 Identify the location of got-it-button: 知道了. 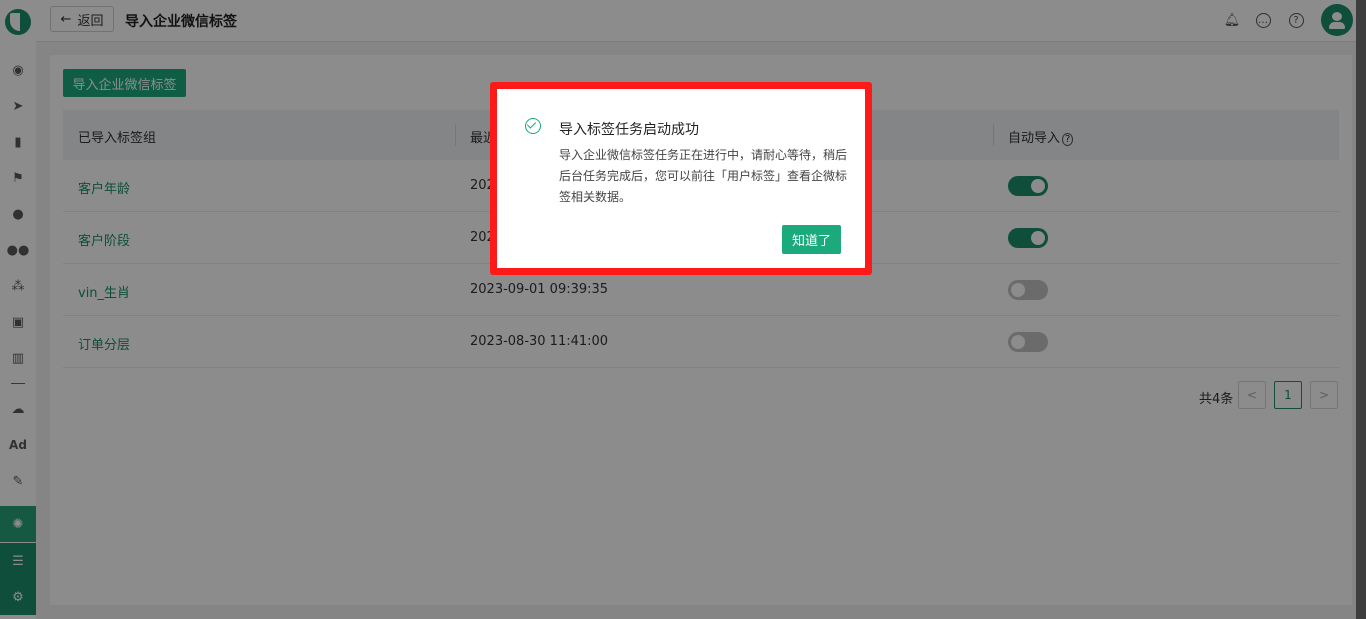
(811, 239).